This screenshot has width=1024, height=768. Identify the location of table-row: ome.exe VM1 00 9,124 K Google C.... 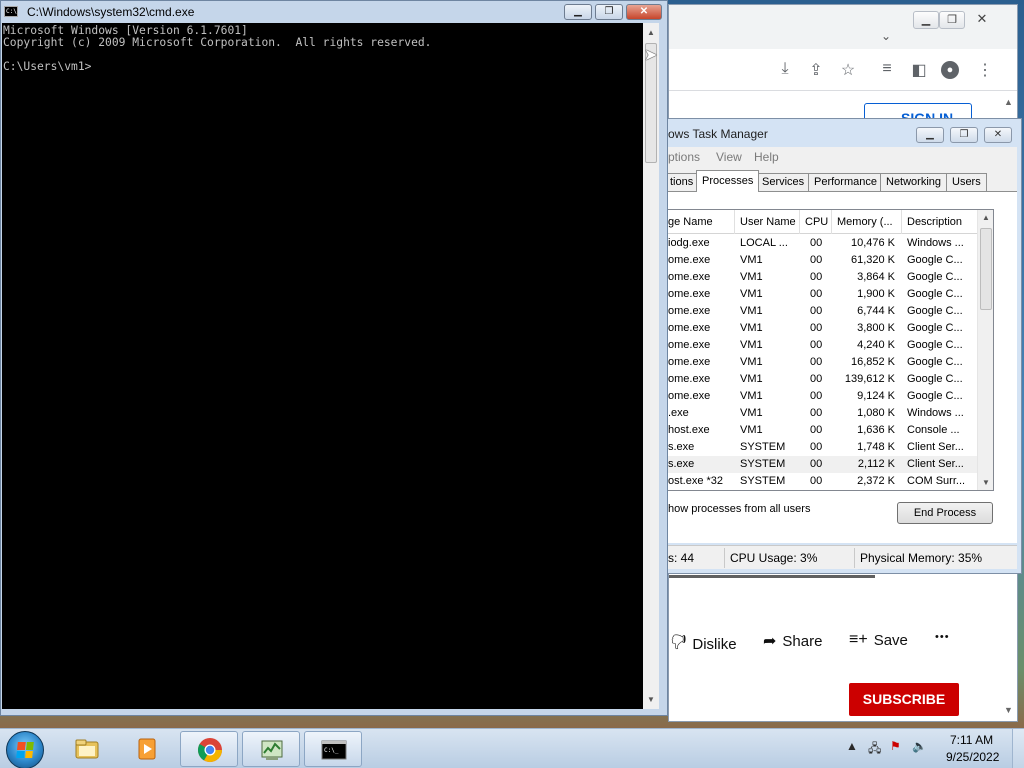
(823, 396).